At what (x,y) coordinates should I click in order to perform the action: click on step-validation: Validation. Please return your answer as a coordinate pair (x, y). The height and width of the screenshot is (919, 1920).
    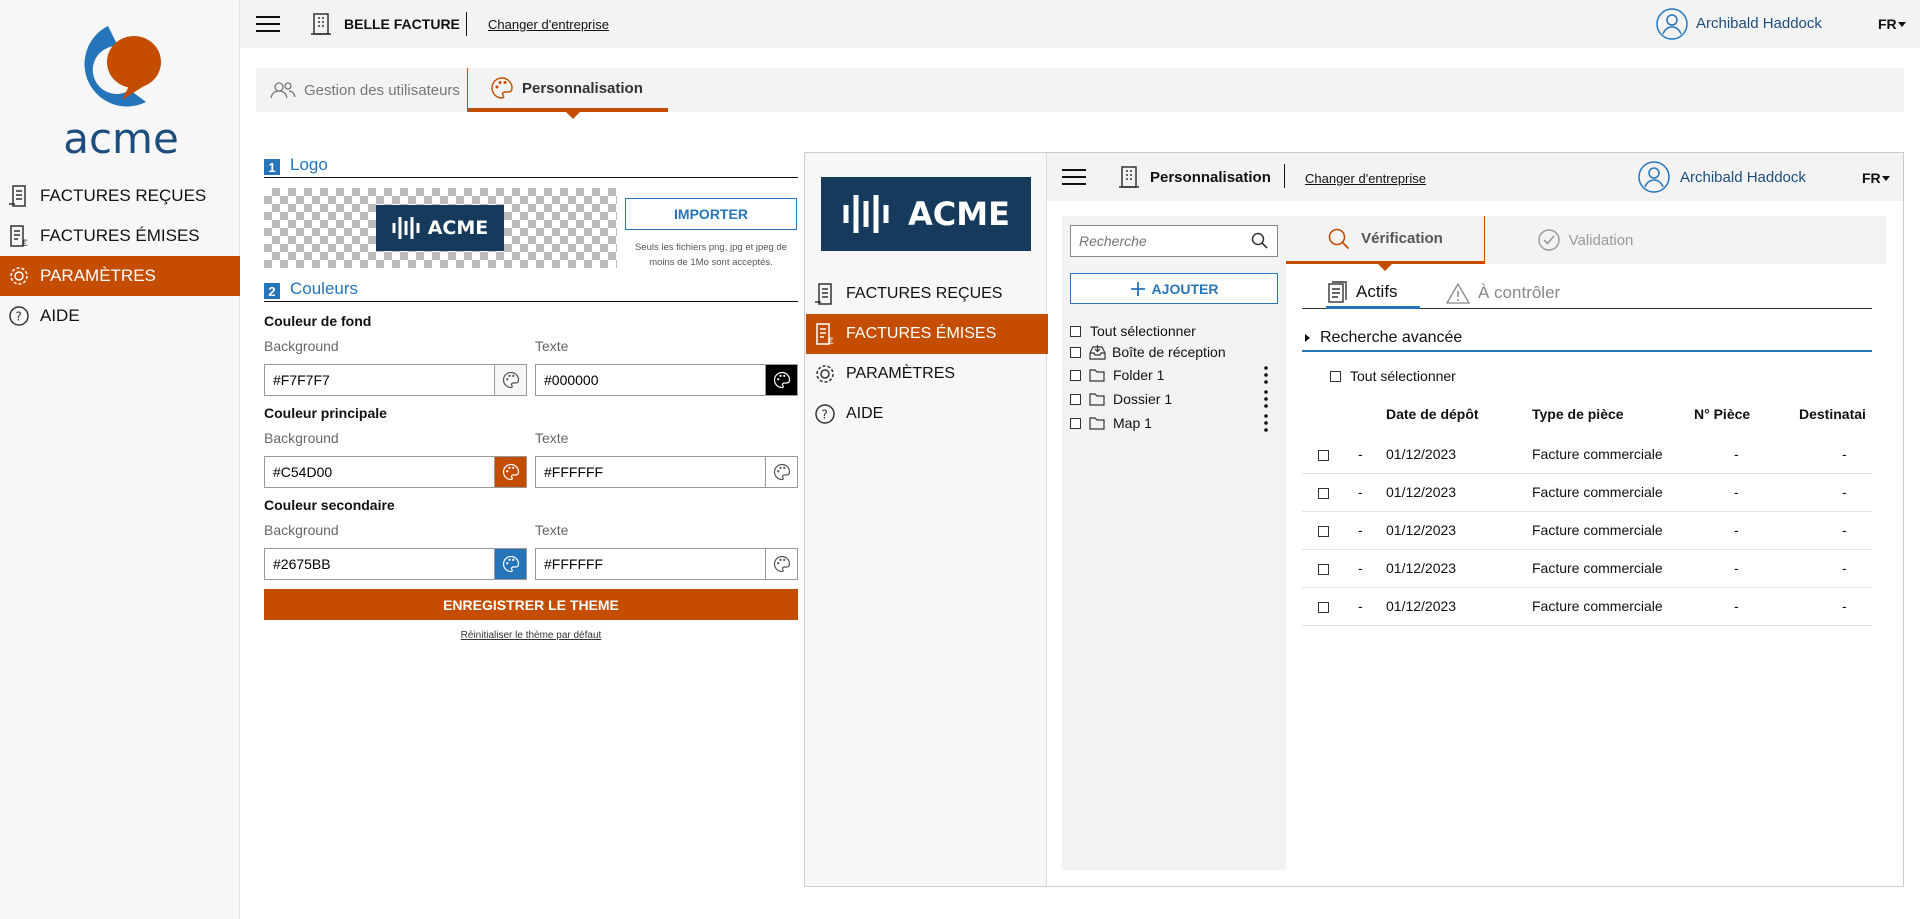
    Looking at the image, I should click on (1585, 240).